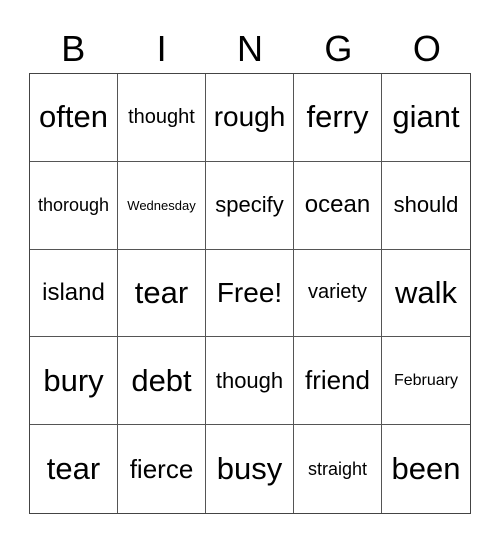 The height and width of the screenshot is (544, 500). I want to click on bingo-cell: busy, so click(250, 469).